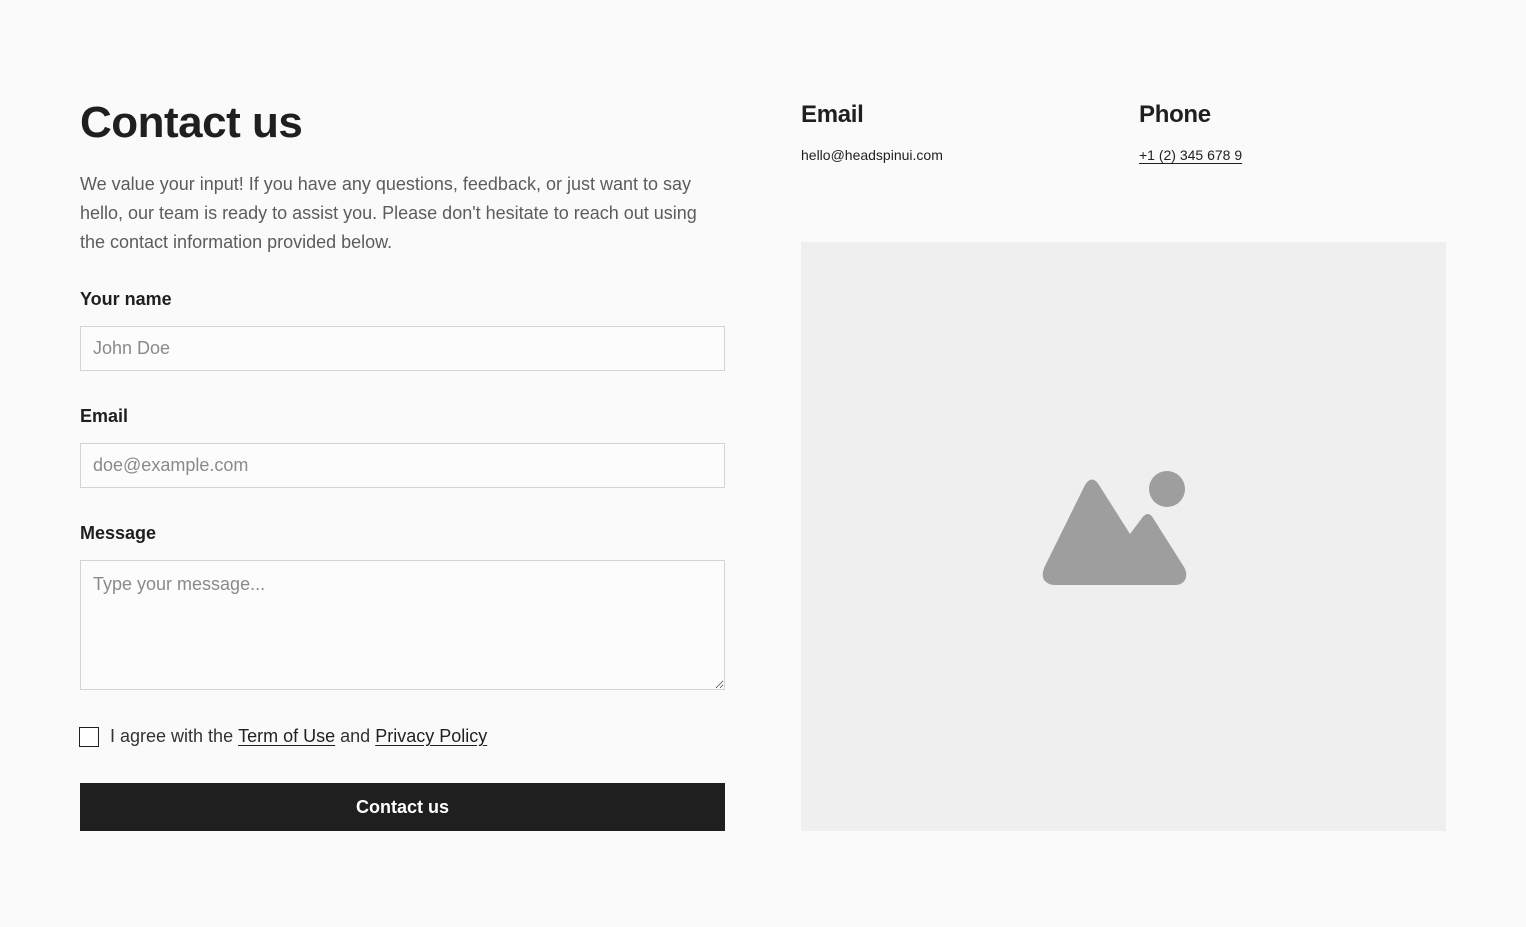  What do you see at coordinates (832, 114) in the screenshot?
I see `email-heading: Email` at bounding box center [832, 114].